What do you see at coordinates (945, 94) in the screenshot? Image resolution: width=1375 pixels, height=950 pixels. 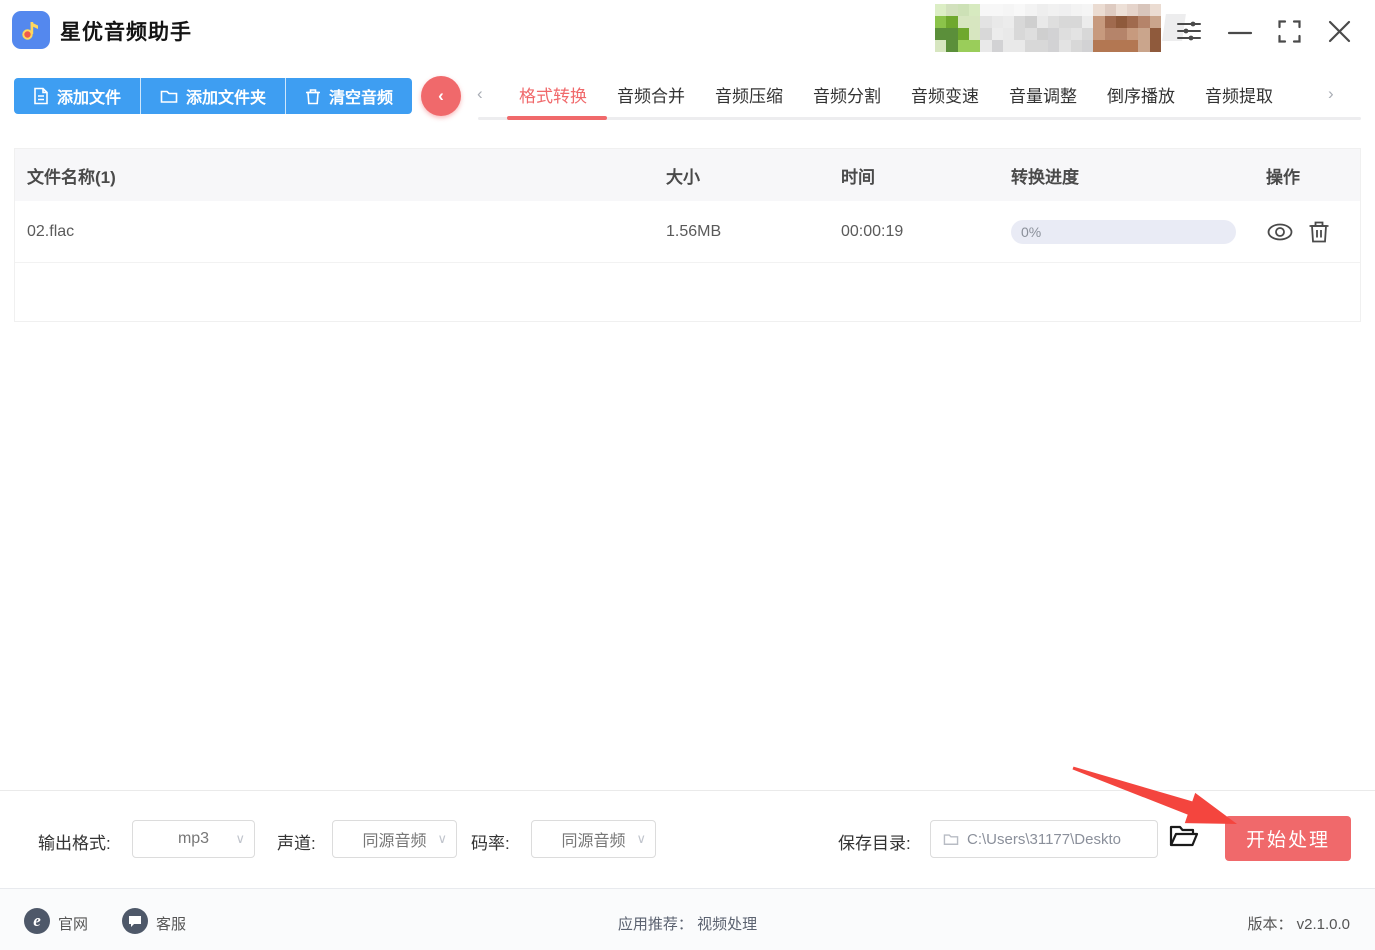 I see `tab-audio-speed: 音频变速` at bounding box center [945, 94].